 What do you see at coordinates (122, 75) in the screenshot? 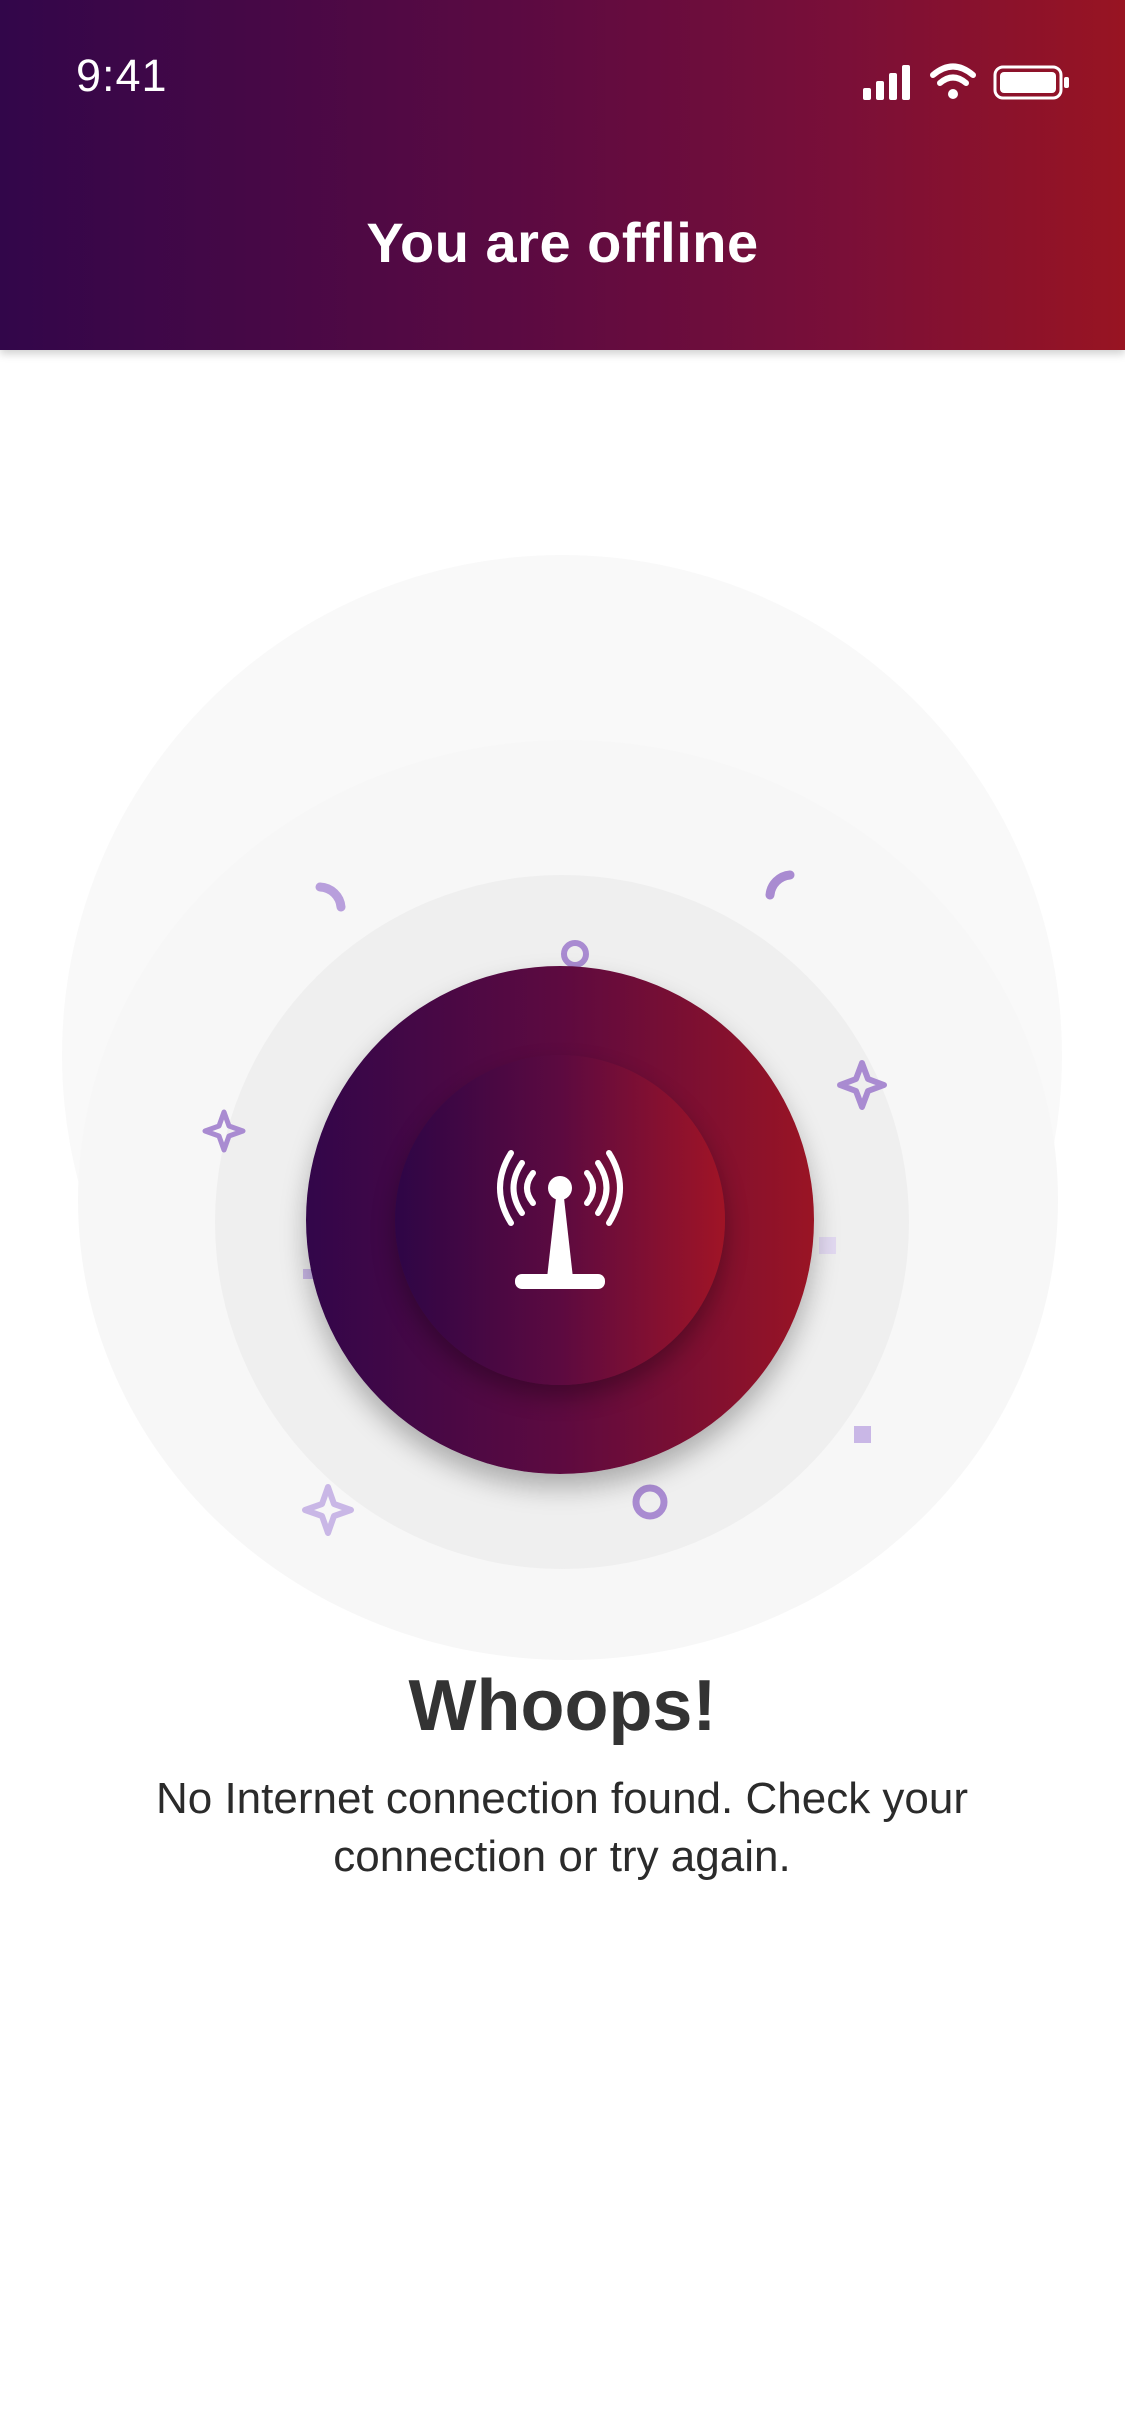
I see `status-time: 9:41` at bounding box center [122, 75].